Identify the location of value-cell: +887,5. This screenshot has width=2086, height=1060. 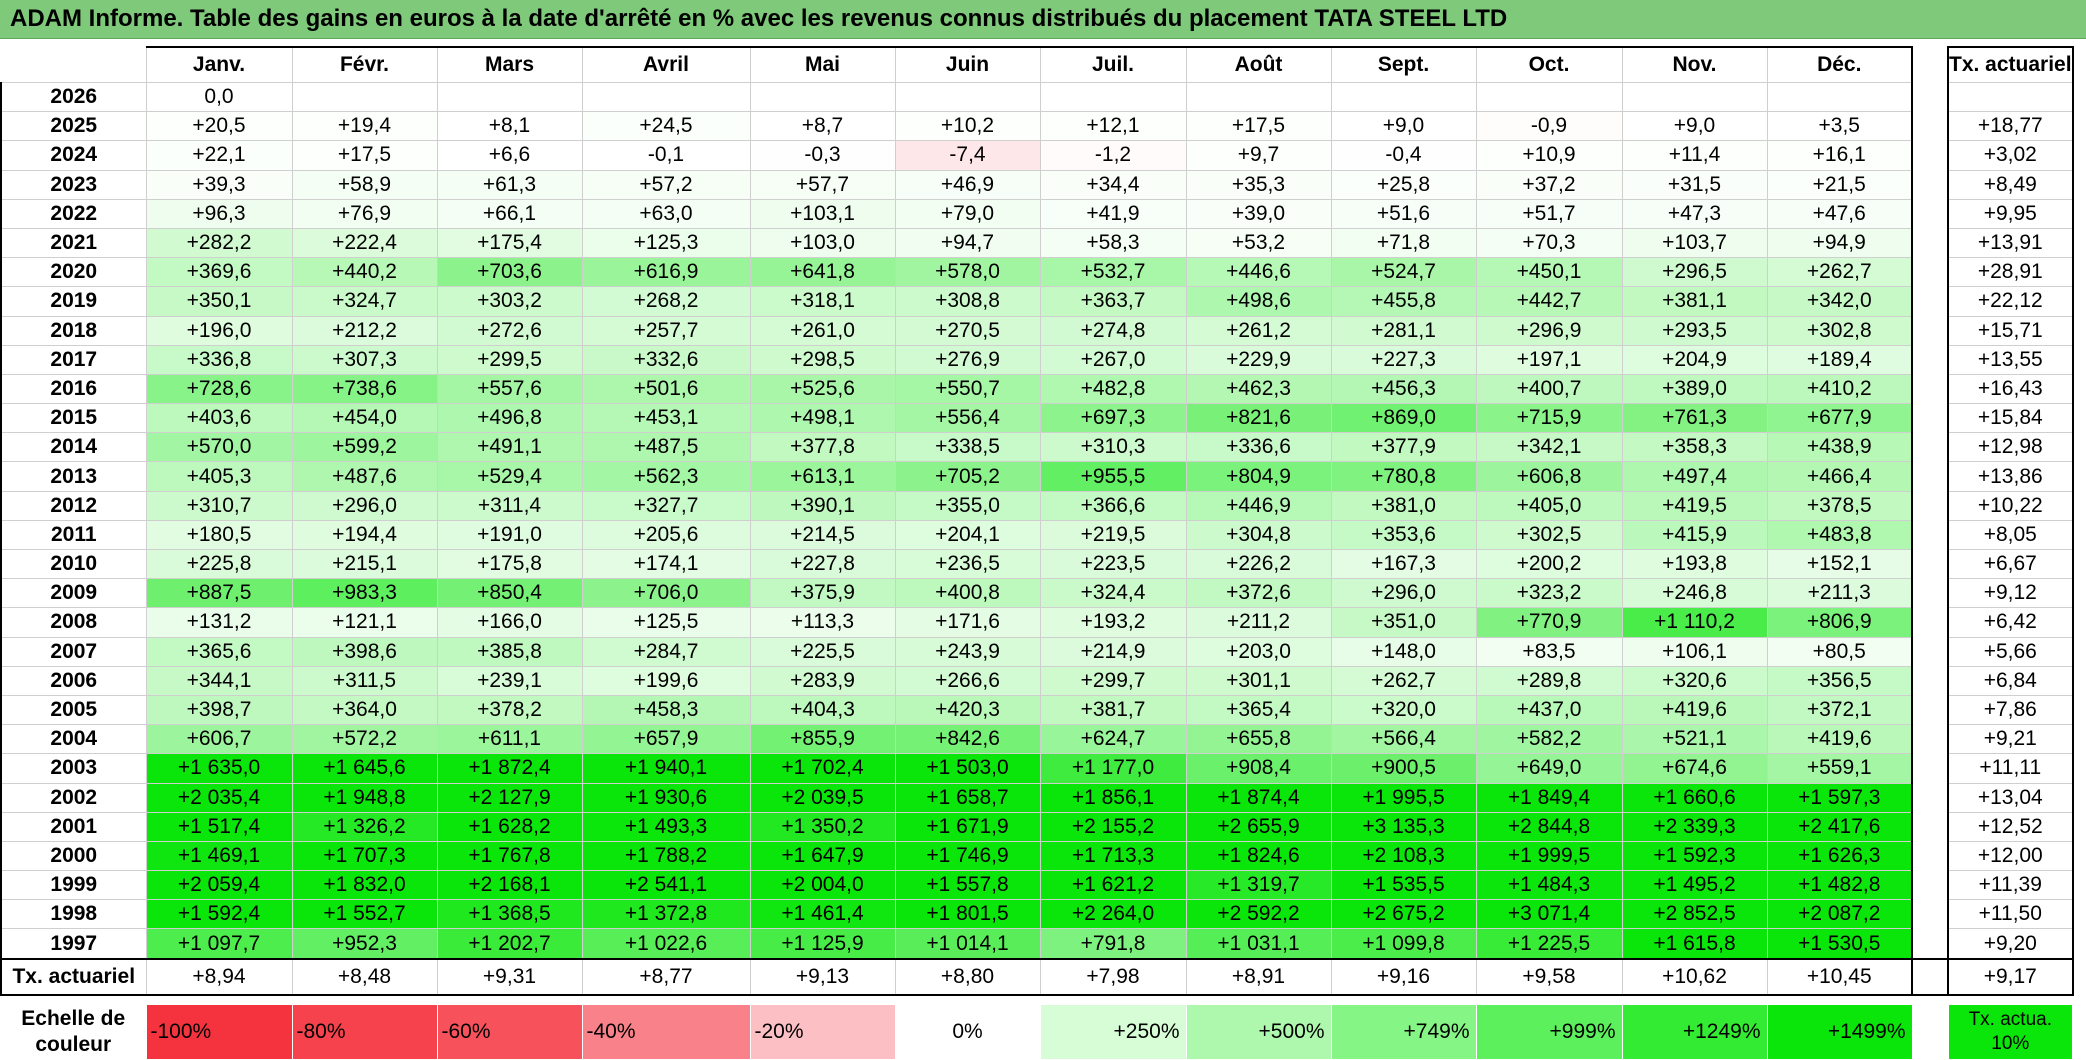
(219, 593).